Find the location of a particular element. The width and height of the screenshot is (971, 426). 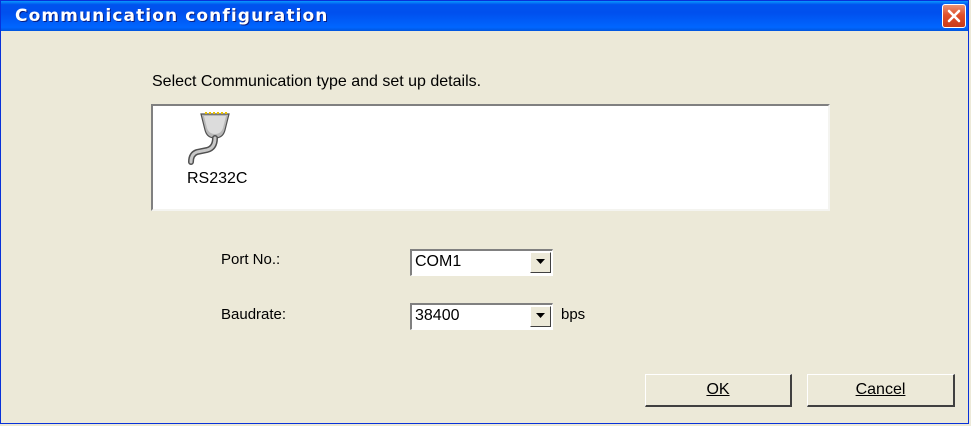

port-label: Port No.: is located at coordinates (251, 259).